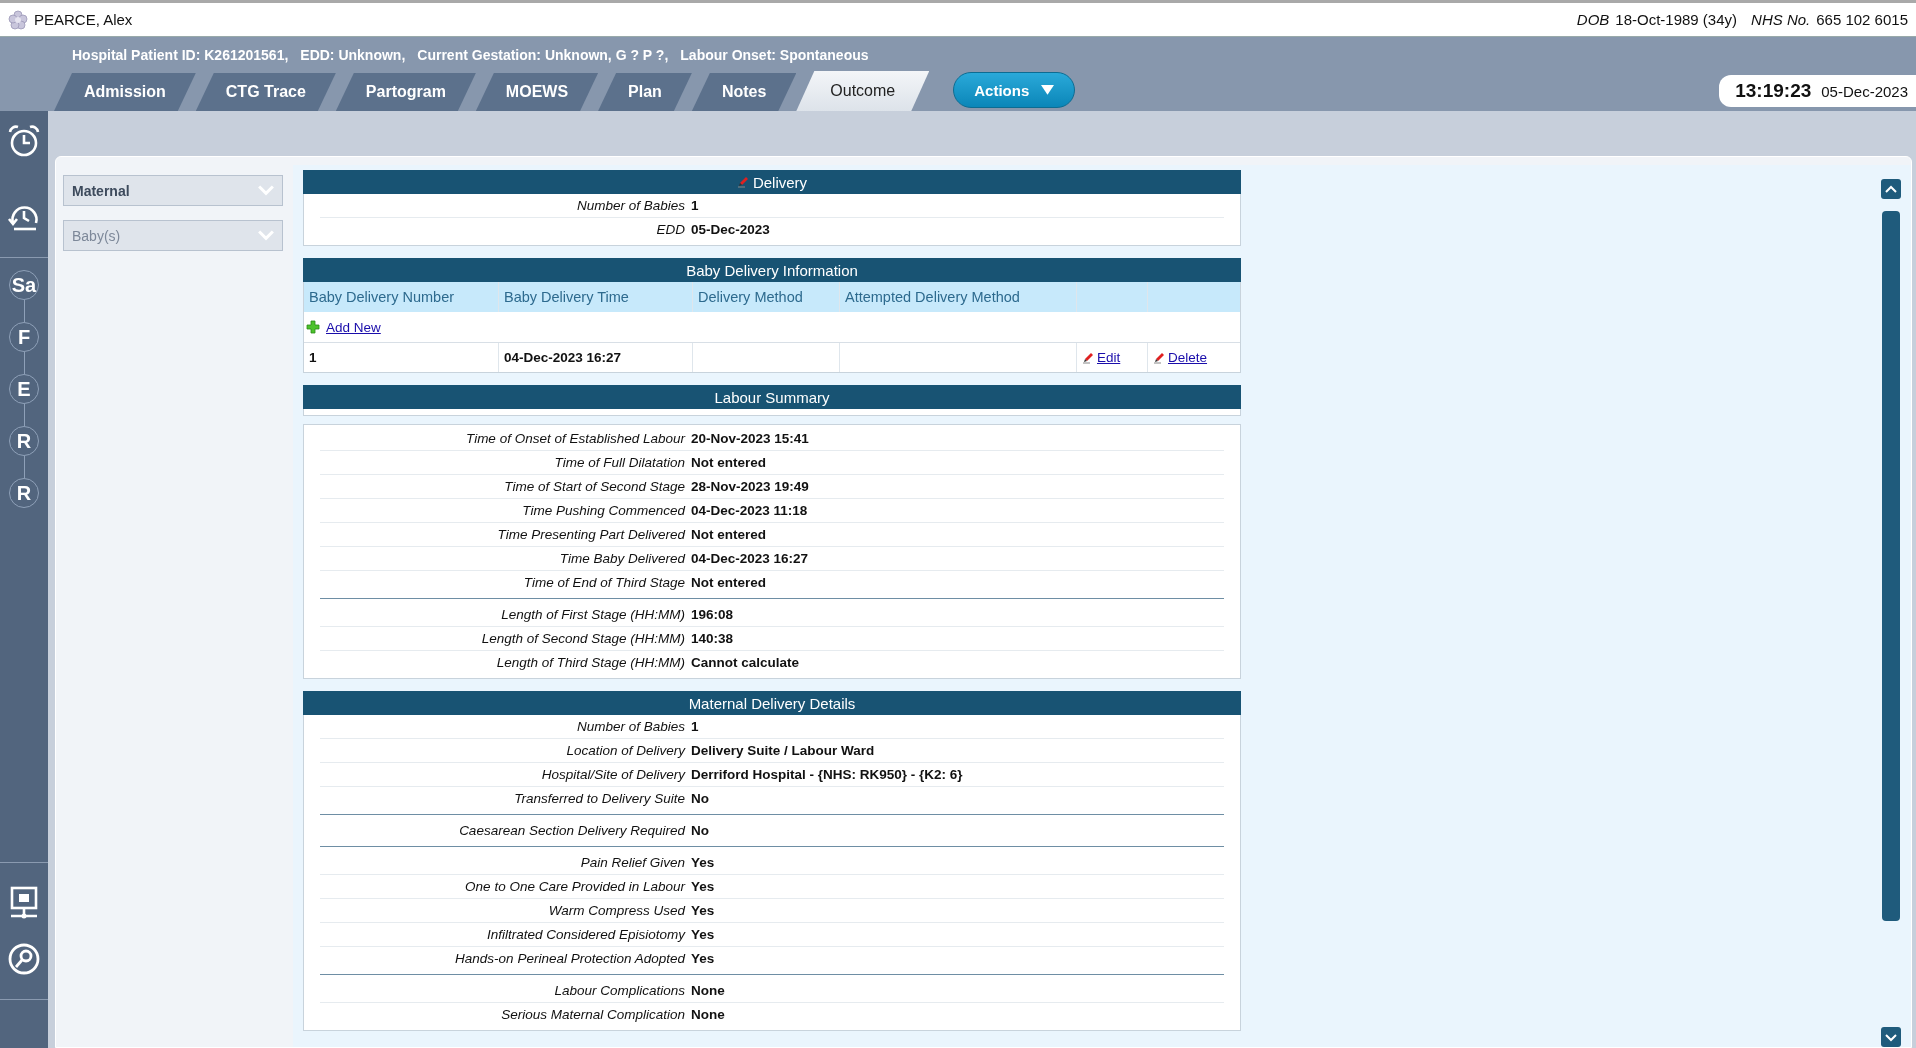 The width and height of the screenshot is (1916, 1048). I want to click on nhs-label: NHS No., so click(1781, 19).